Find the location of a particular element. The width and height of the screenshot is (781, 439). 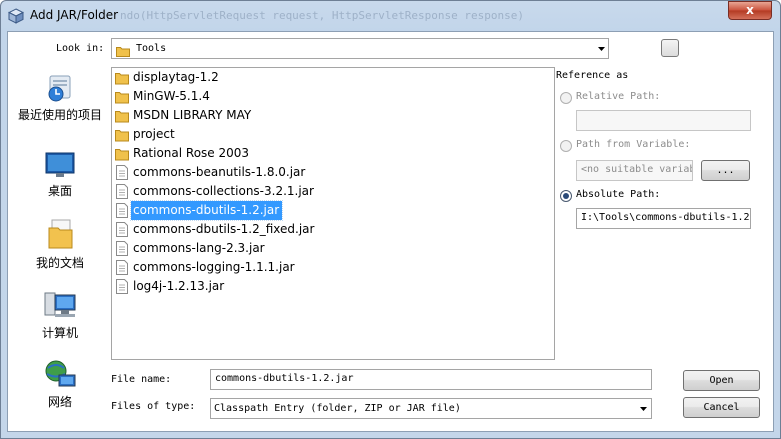

java-cube-icon is located at coordinates (16, 16).